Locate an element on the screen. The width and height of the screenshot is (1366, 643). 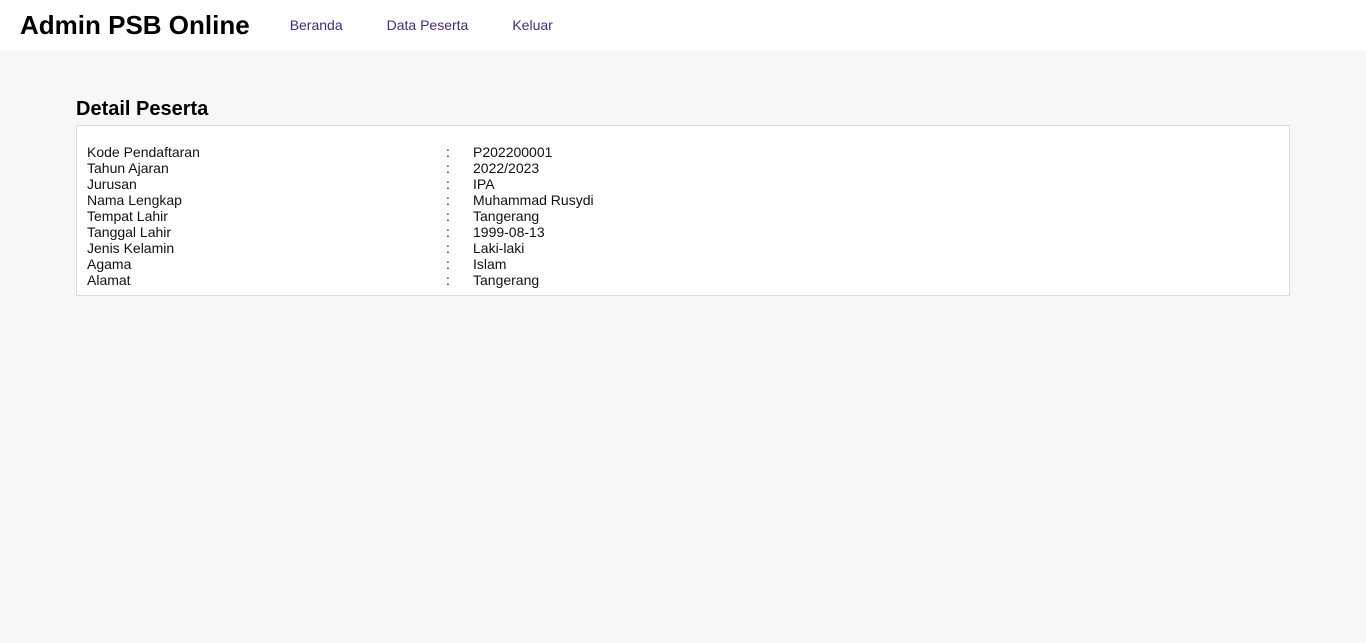
detail-row: Kode Pendaftaran : P202200001 is located at coordinates (340, 152).